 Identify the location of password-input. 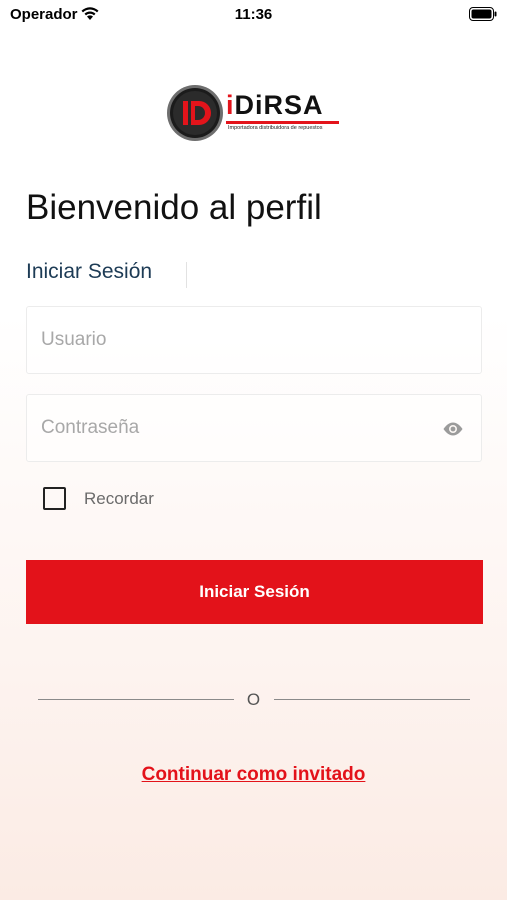
(254, 428).